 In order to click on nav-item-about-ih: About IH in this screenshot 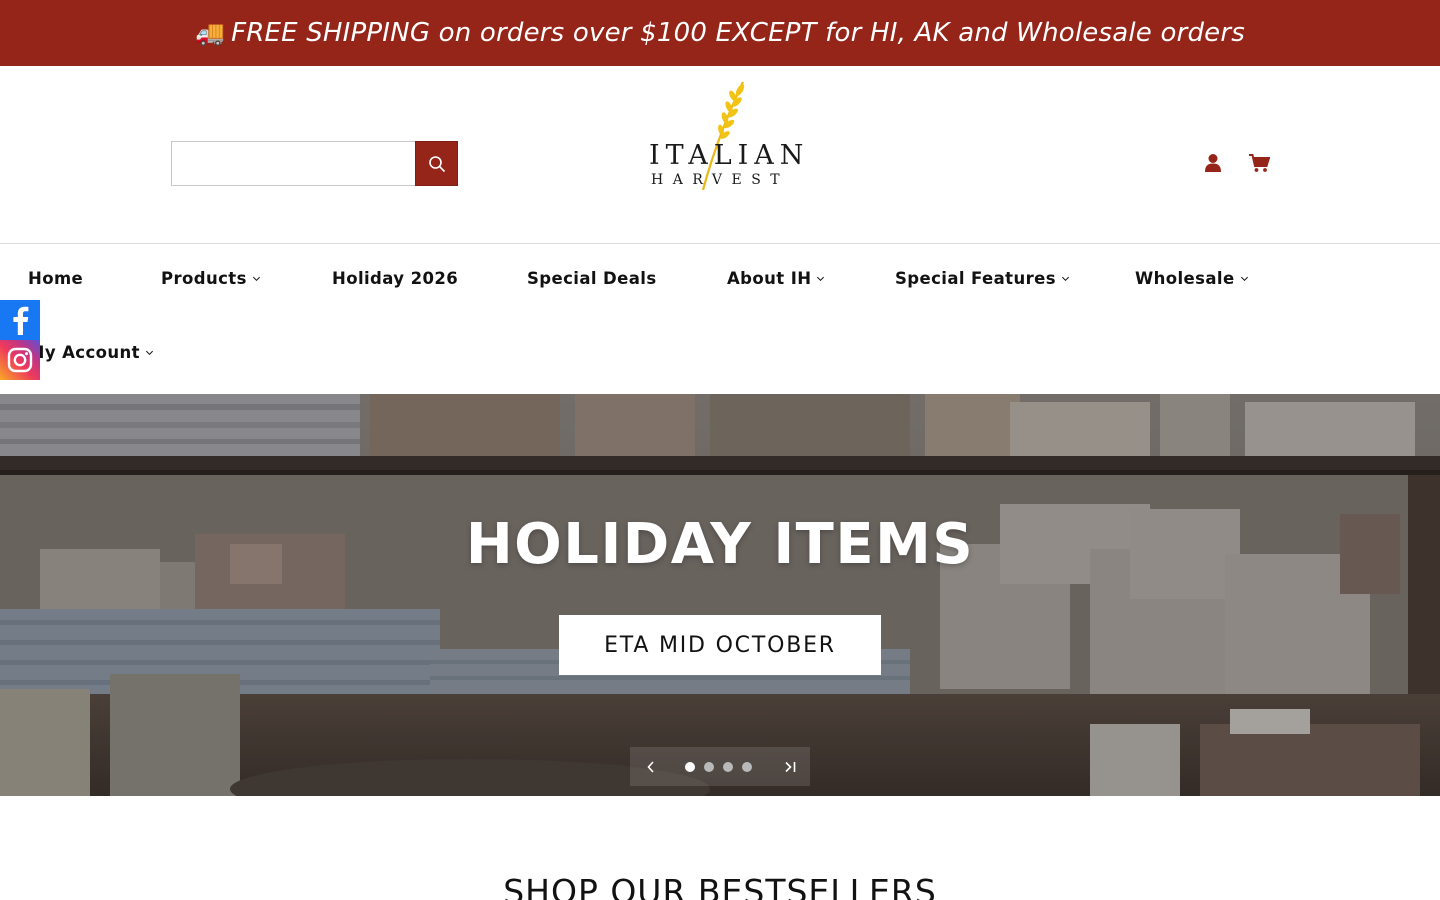, I will do `click(776, 278)`.